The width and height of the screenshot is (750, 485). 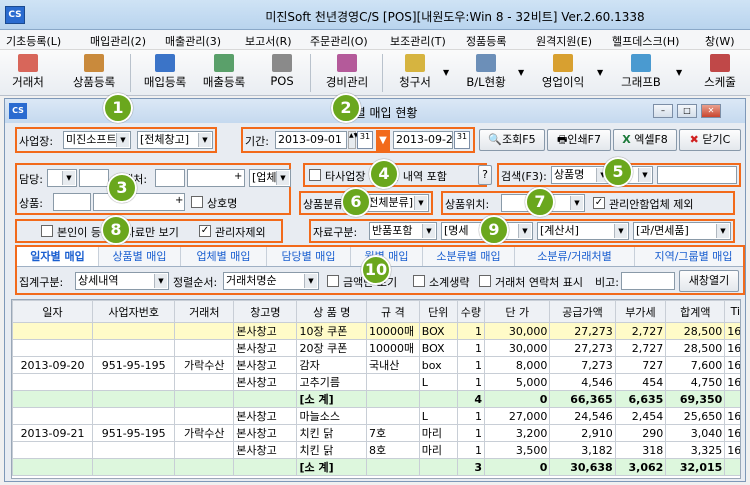 I want to click on search-keyword-input, so click(x=697, y=175).